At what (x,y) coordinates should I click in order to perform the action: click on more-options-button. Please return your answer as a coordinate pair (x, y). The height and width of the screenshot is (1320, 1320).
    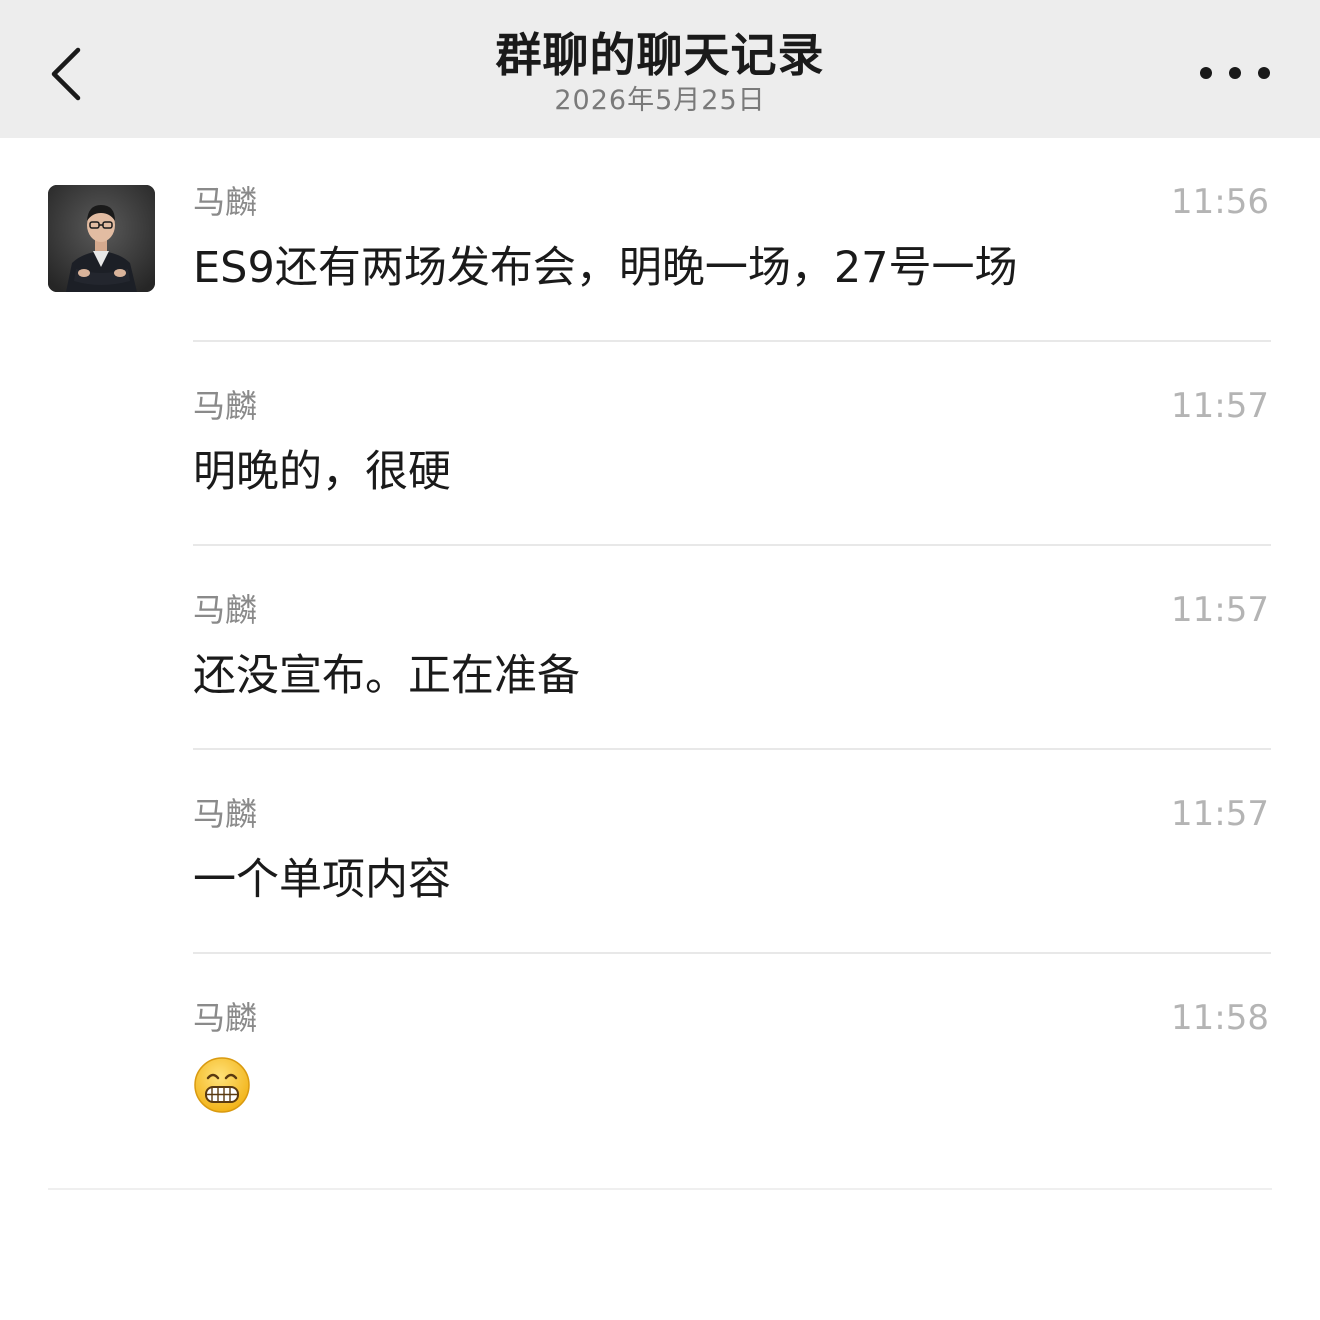
    Looking at the image, I should click on (1235, 73).